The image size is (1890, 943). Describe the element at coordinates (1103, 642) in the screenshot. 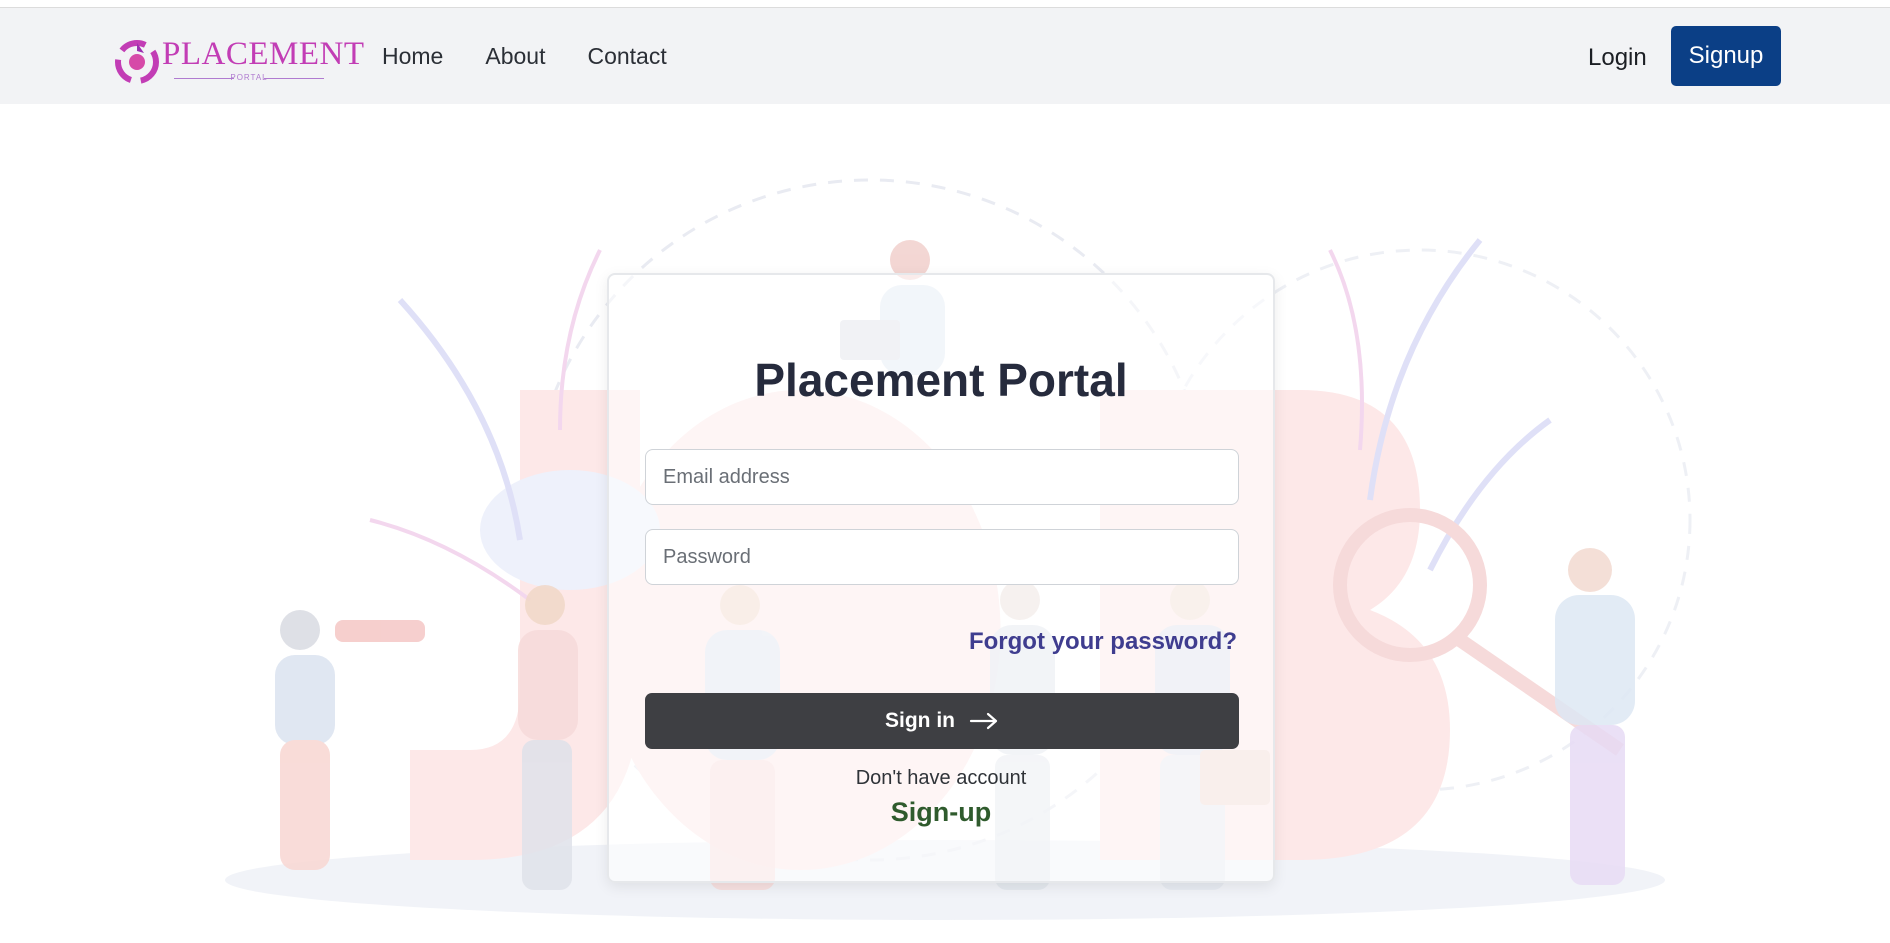

I see `forgot-password-link: Forgot your password?` at that location.